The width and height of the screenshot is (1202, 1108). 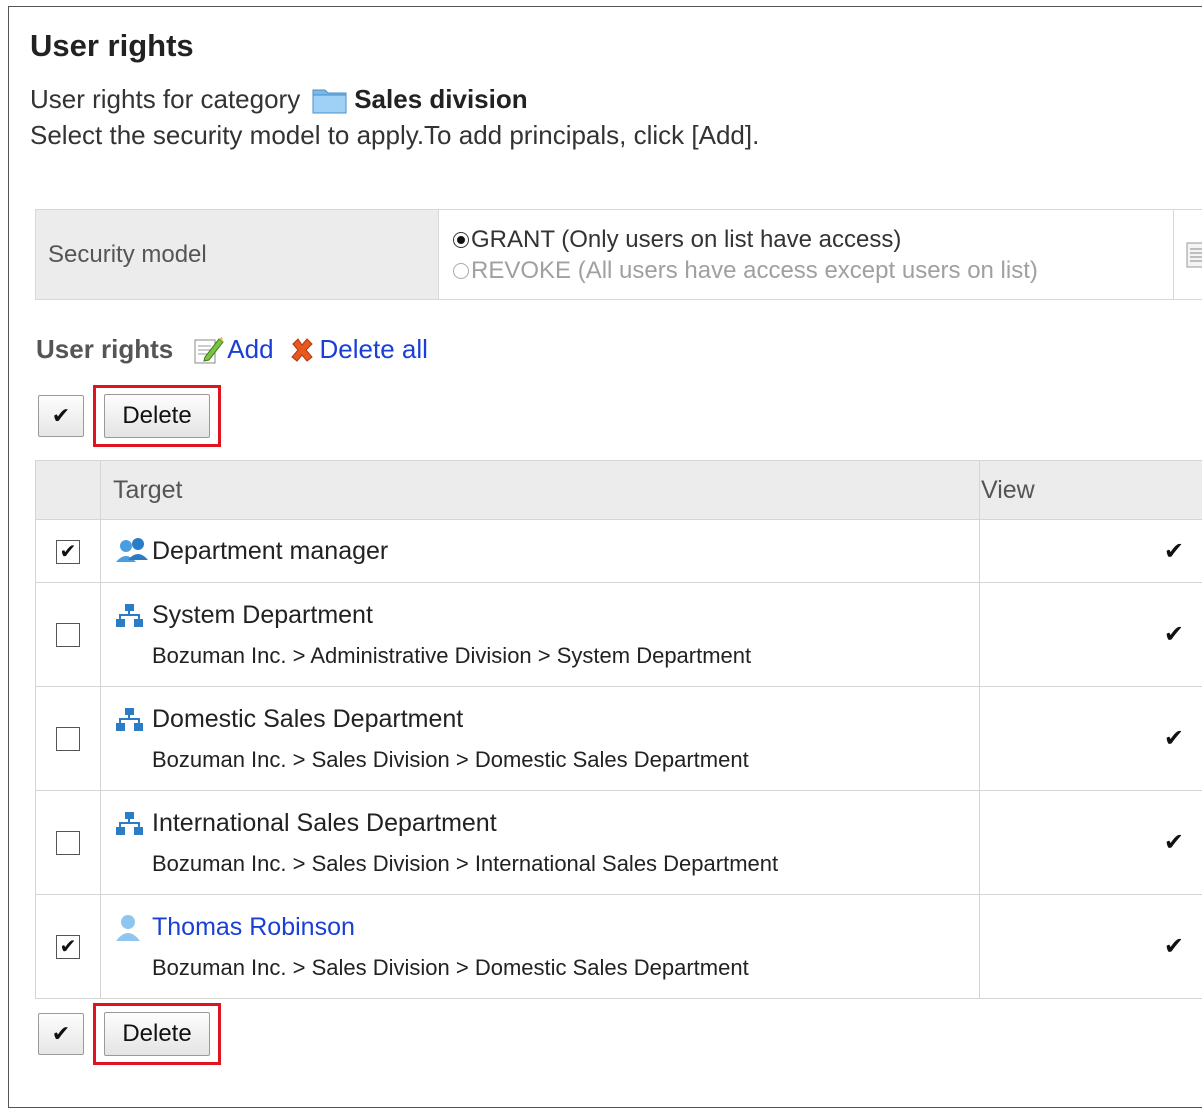 I want to click on user-name-link: Thomas Robinson, so click(x=253, y=927).